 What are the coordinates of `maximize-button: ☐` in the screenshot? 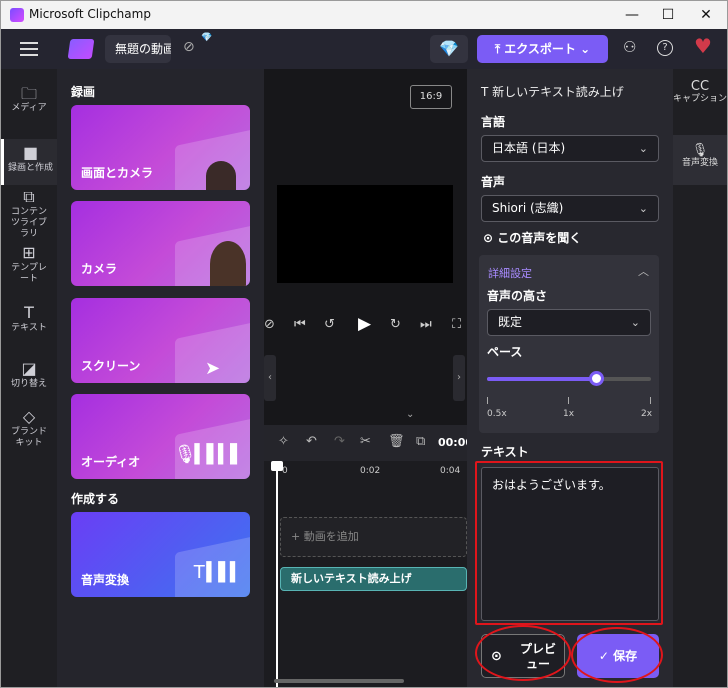 It's located at (668, 15).